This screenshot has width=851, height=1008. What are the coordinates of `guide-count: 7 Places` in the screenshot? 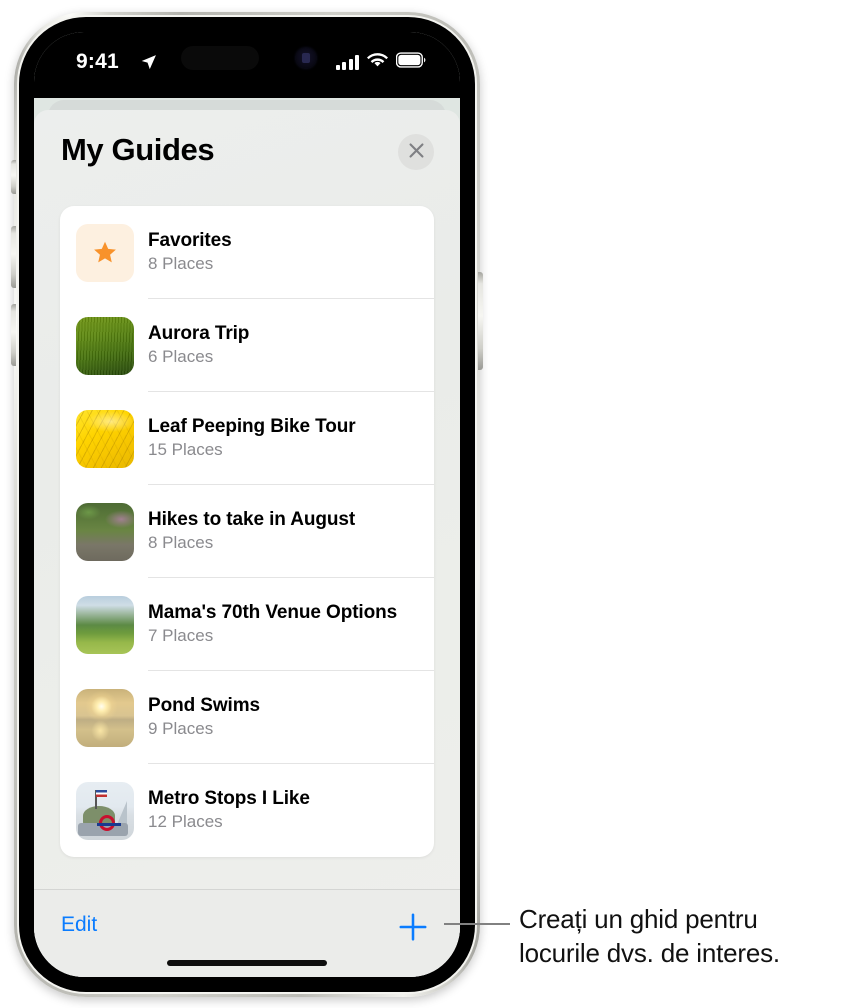 It's located at (181, 636).